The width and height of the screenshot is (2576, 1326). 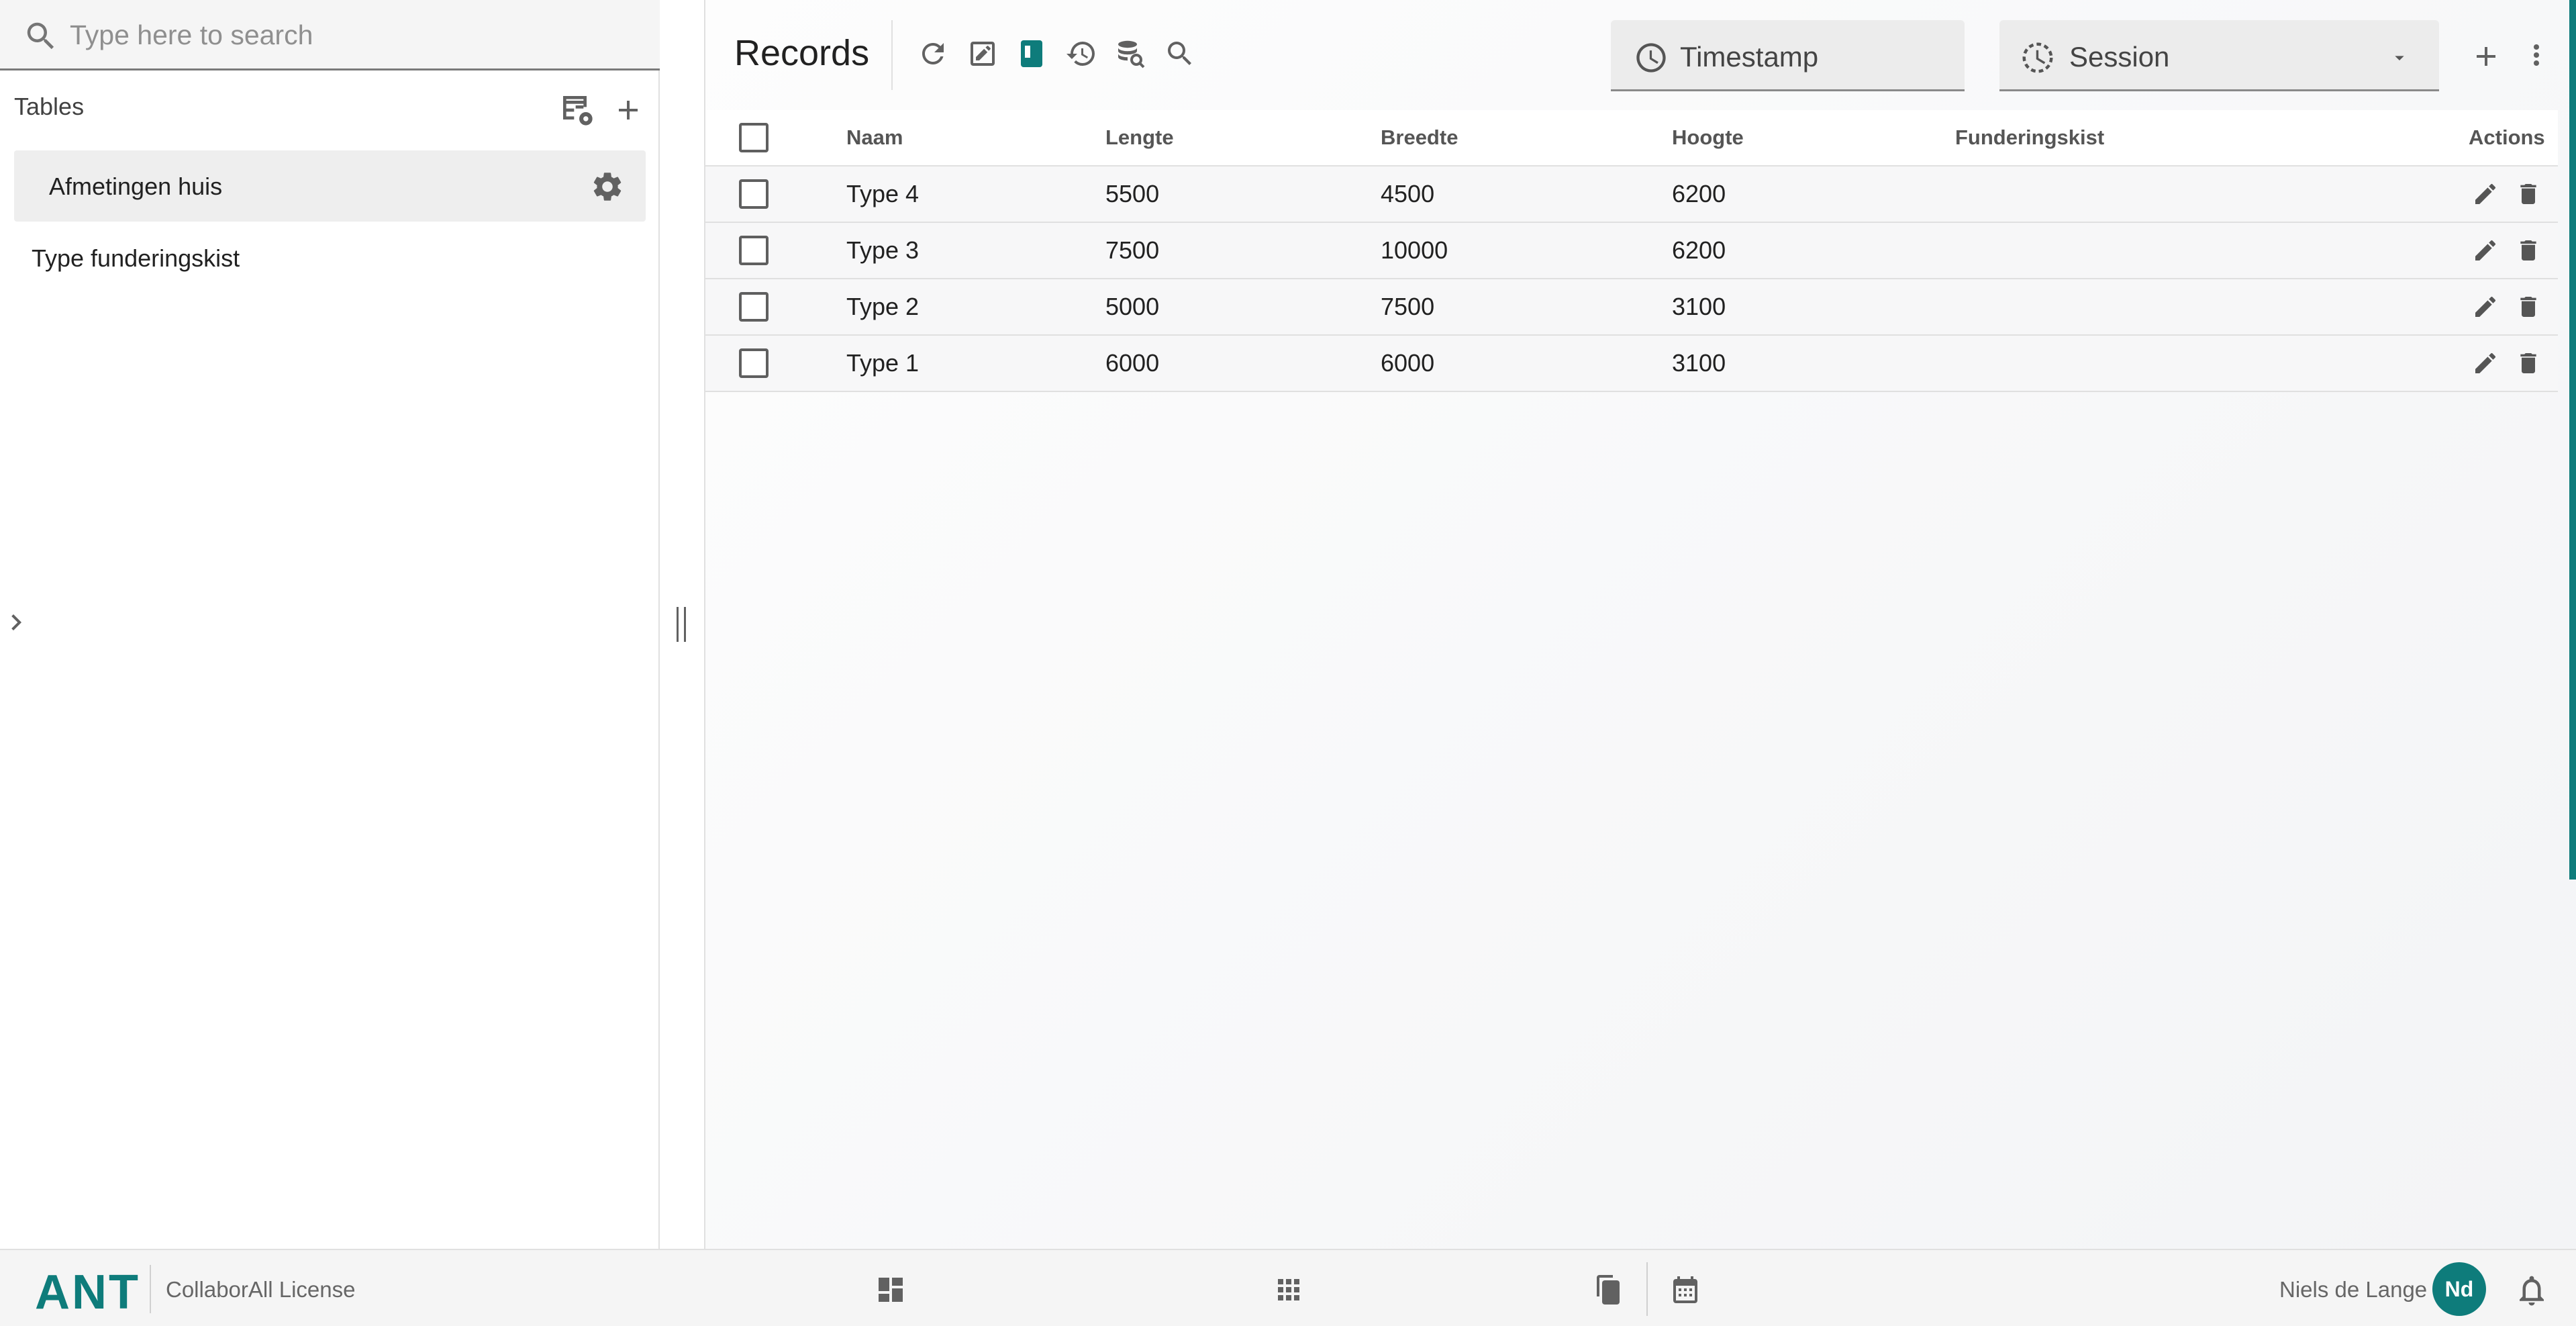 I want to click on history-icon, so click(x=1081, y=54).